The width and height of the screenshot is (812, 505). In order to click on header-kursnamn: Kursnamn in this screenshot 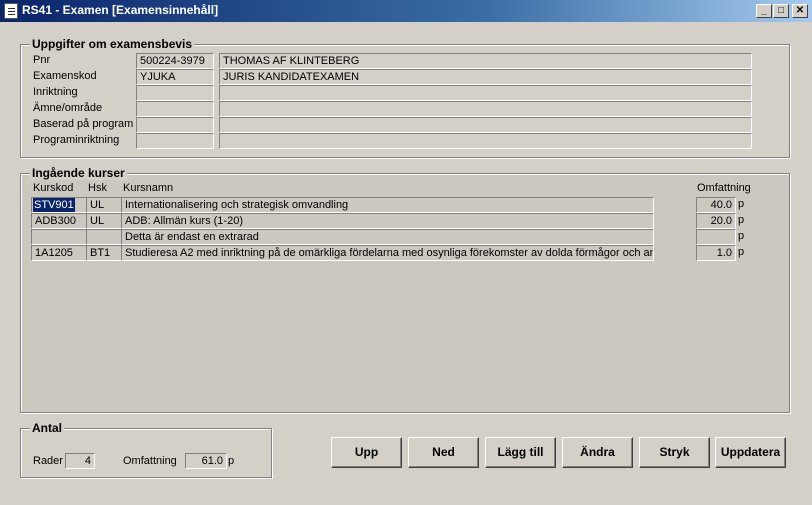, I will do `click(148, 188)`.